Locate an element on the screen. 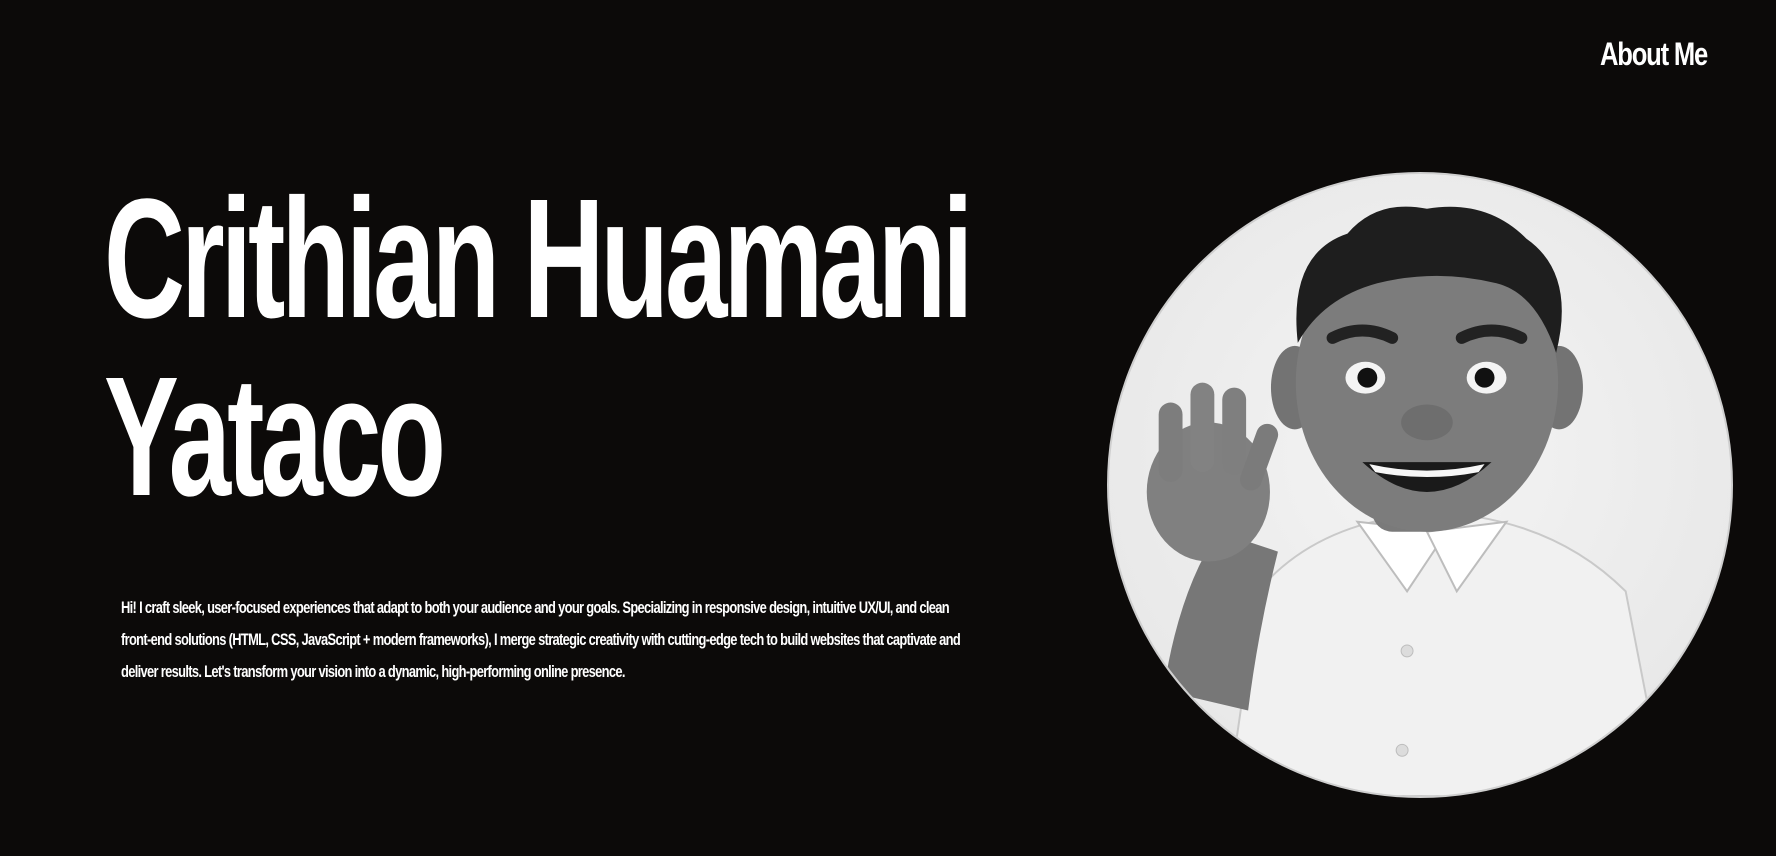  hero-name-line1: Crithian Huamani is located at coordinates (538, 259).